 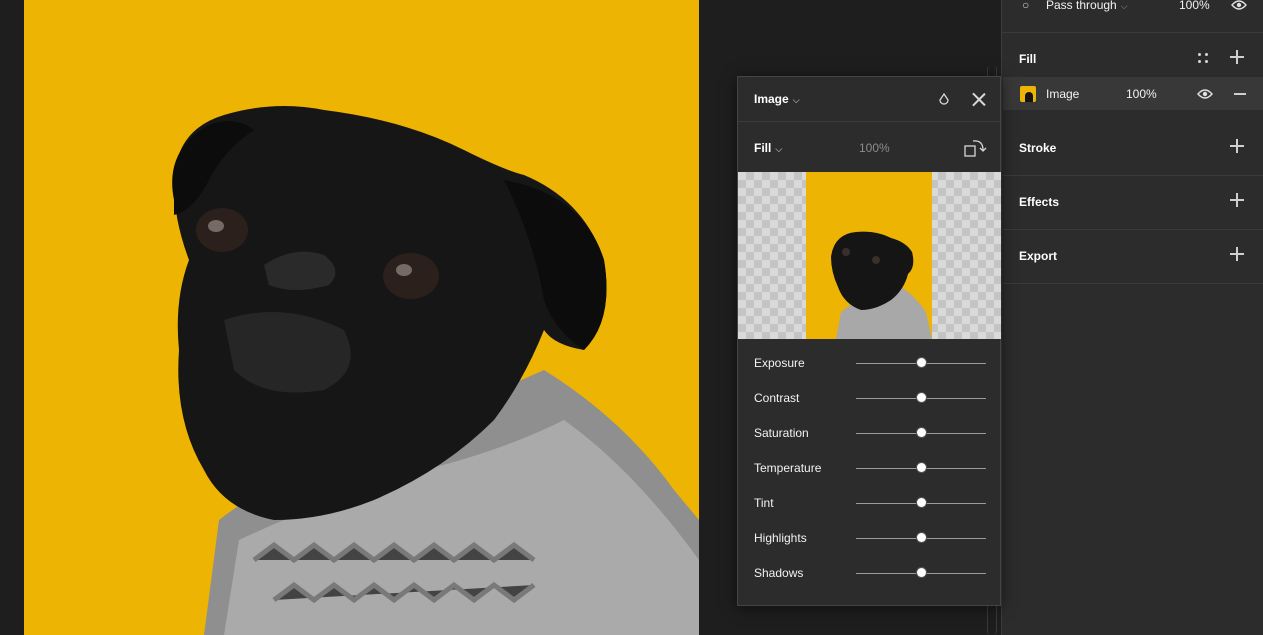 What do you see at coordinates (921, 537) in the screenshot?
I see `highlights-slider-knob` at bounding box center [921, 537].